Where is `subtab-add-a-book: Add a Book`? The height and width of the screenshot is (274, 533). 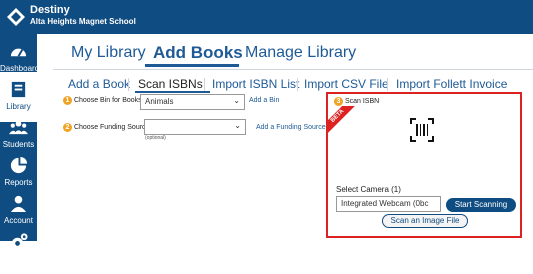 subtab-add-a-book: Add a Book is located at coordinates (99, 84).